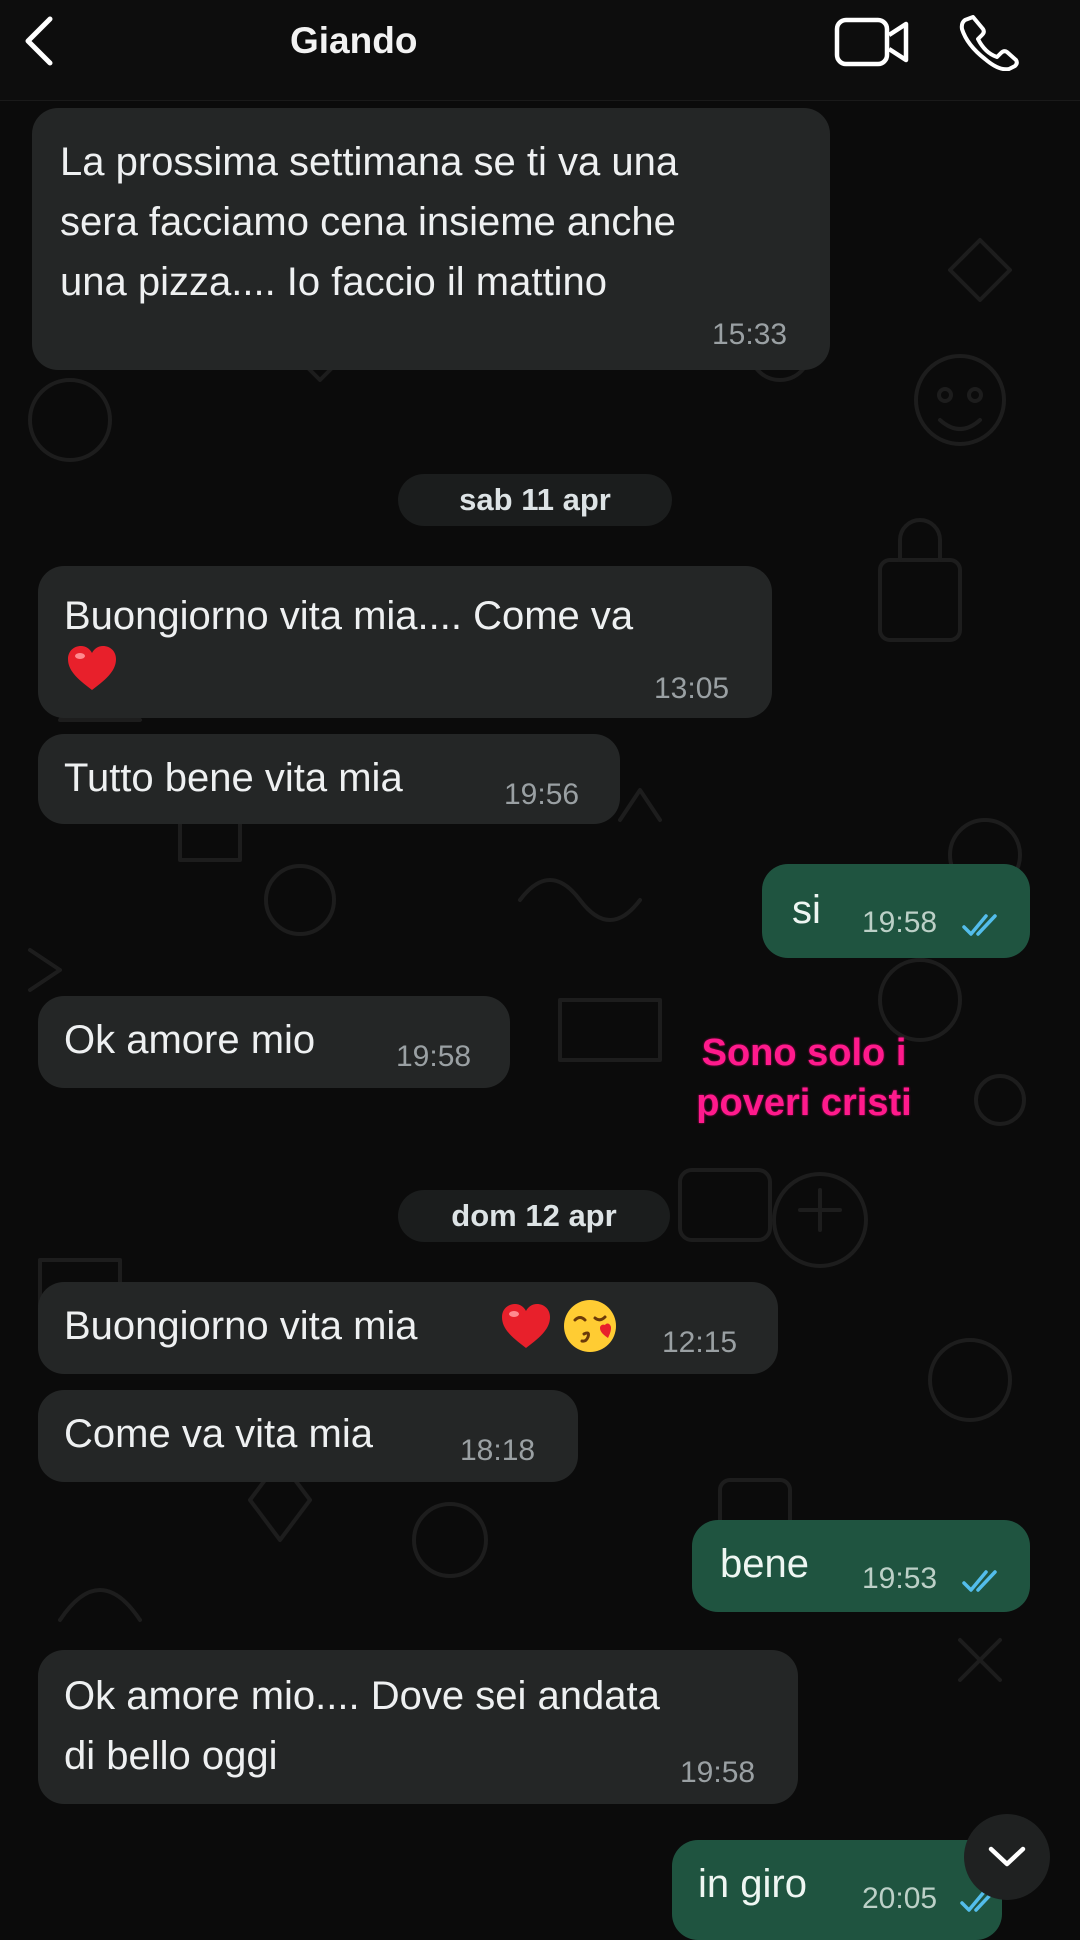 The height and width of the screenshot is (1940, 1080). I want to click on message-text: Ok amore mio.... Dove sei andata, so click(362, 1696).